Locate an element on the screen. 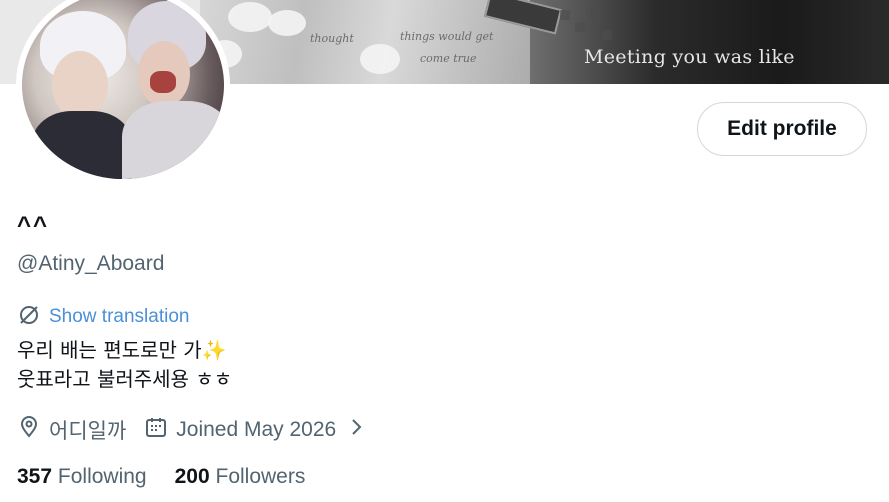  banner-script-text: come true is located at coordinates (448, 58).